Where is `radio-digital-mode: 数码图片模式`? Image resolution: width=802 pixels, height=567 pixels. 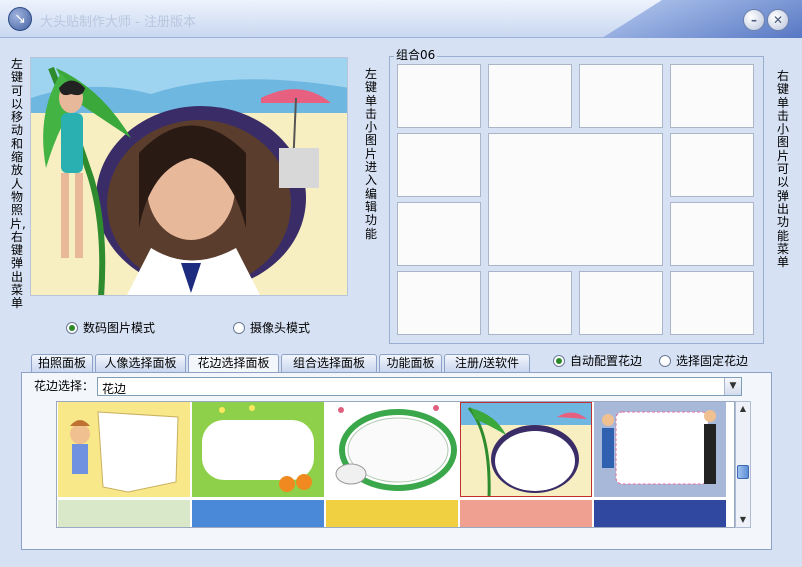 radio-digital-mode: 数码图片模式 is located at coordinates (110, 327).